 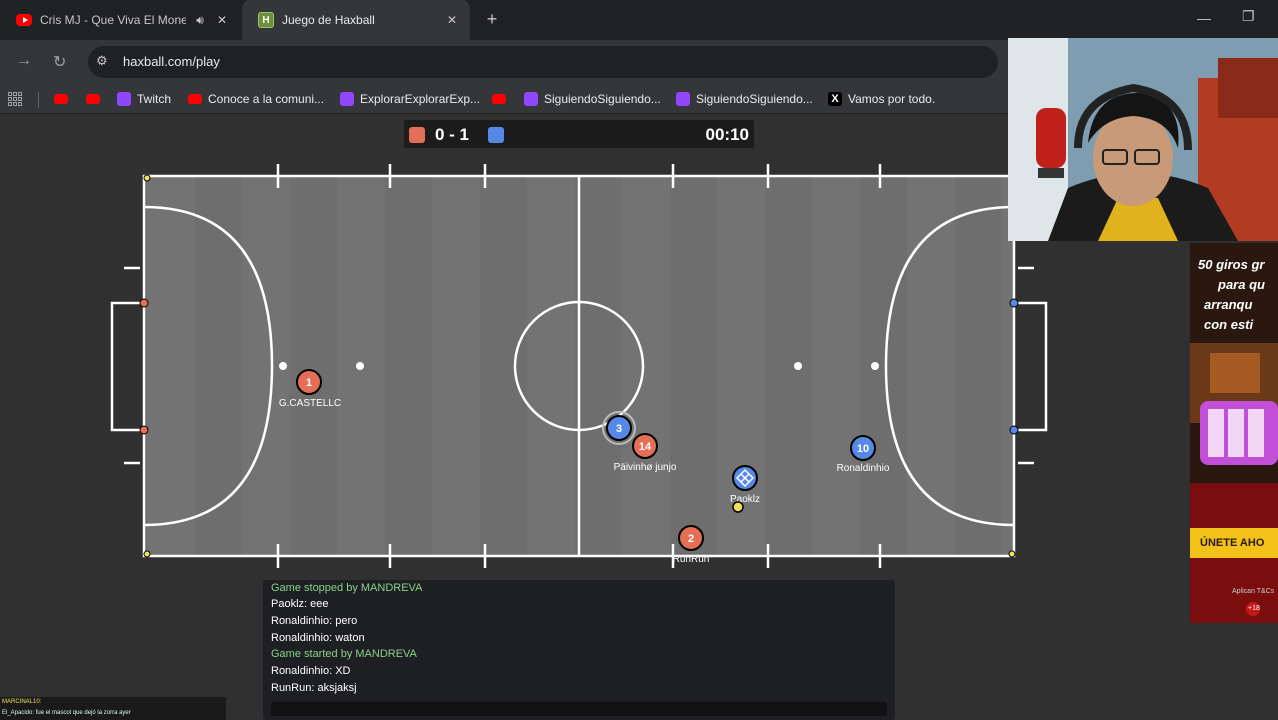 I want to click on url-input: ⚙ haxball.com/play, so click(x=543, y=62).